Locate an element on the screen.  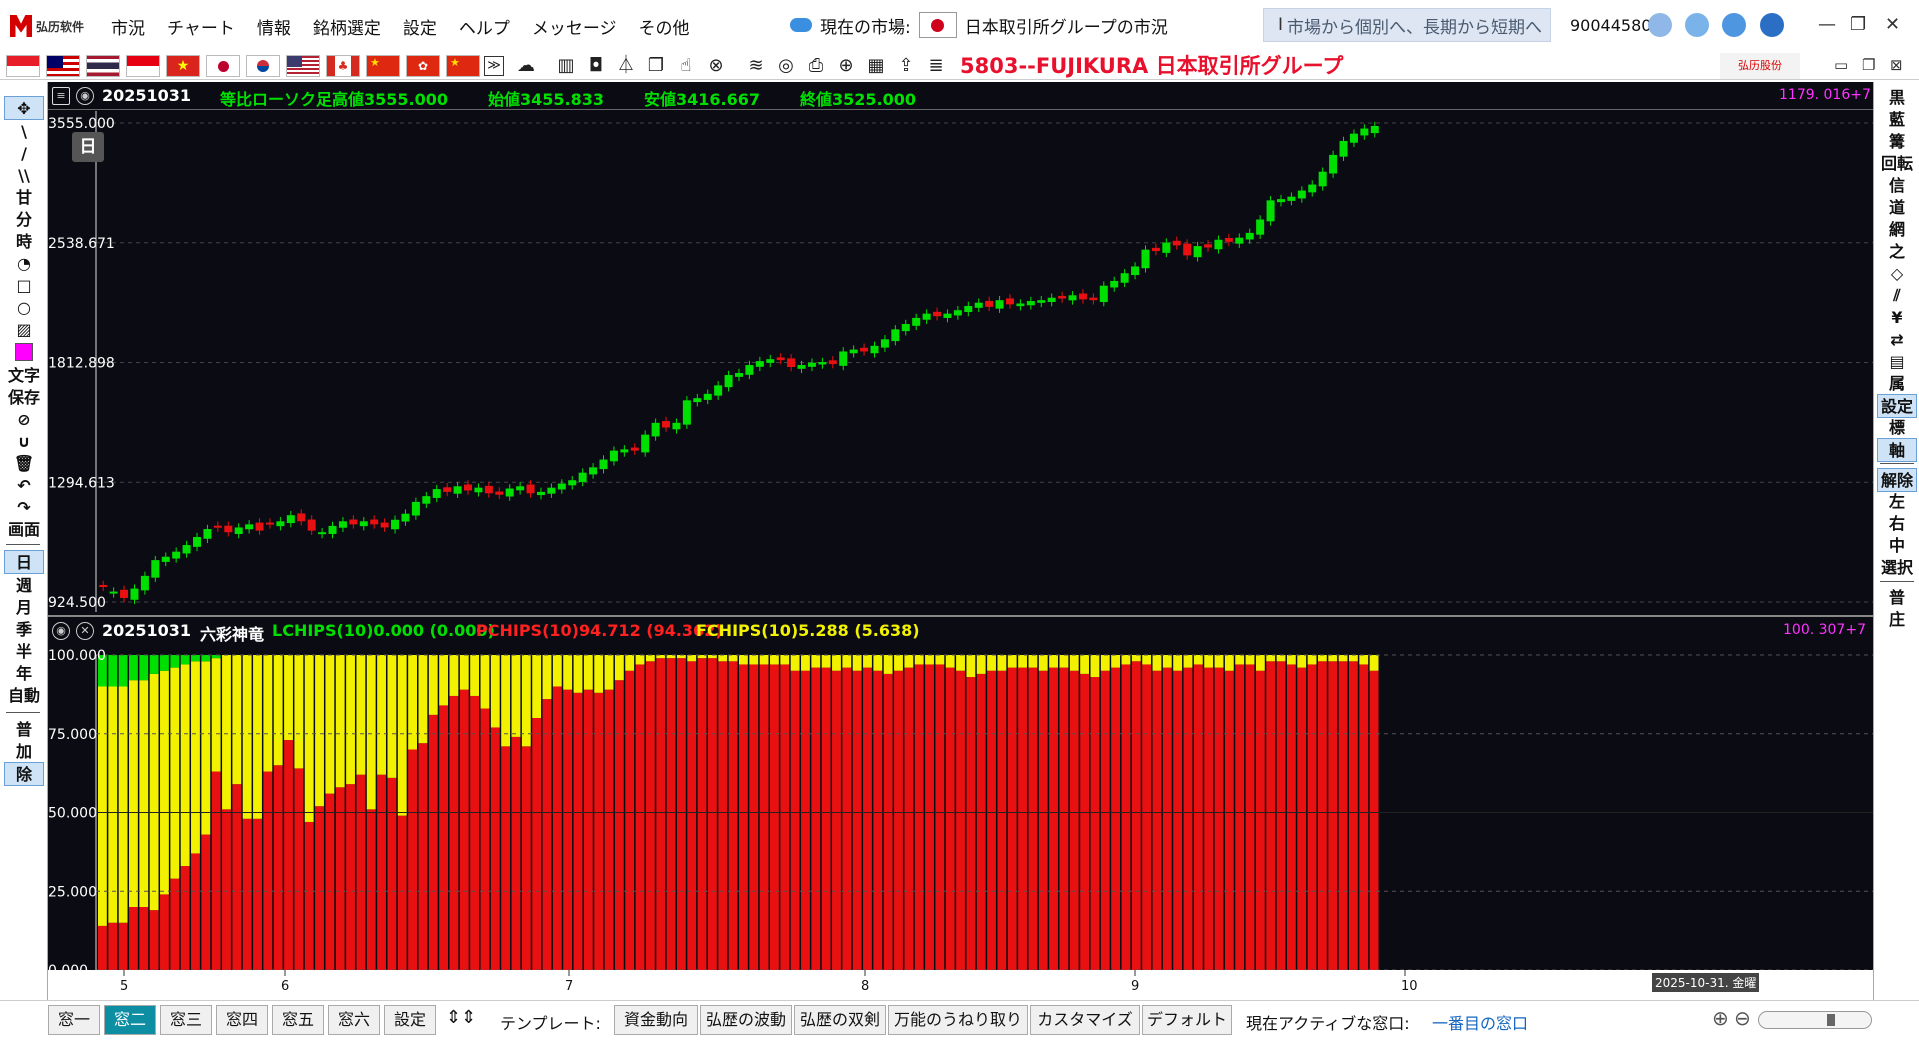
zoom-out-icon: ⊖ is located at coordinates (1742, 1018).